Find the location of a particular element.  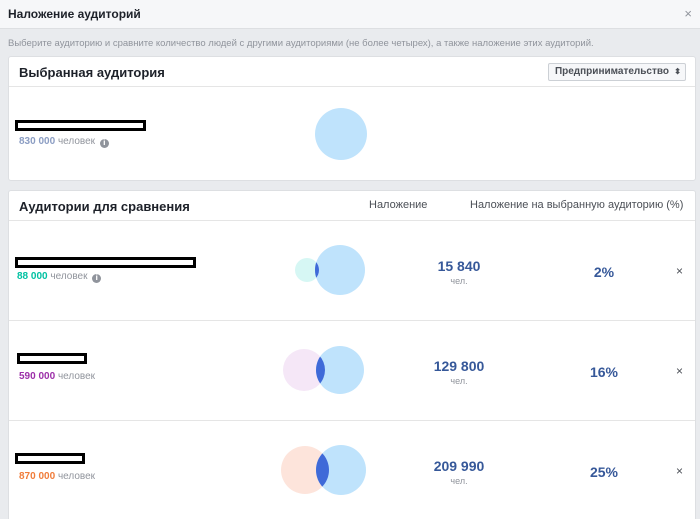

audience-dropdown: Предпринимательство ⬍ is located at coordinates (616, 72).